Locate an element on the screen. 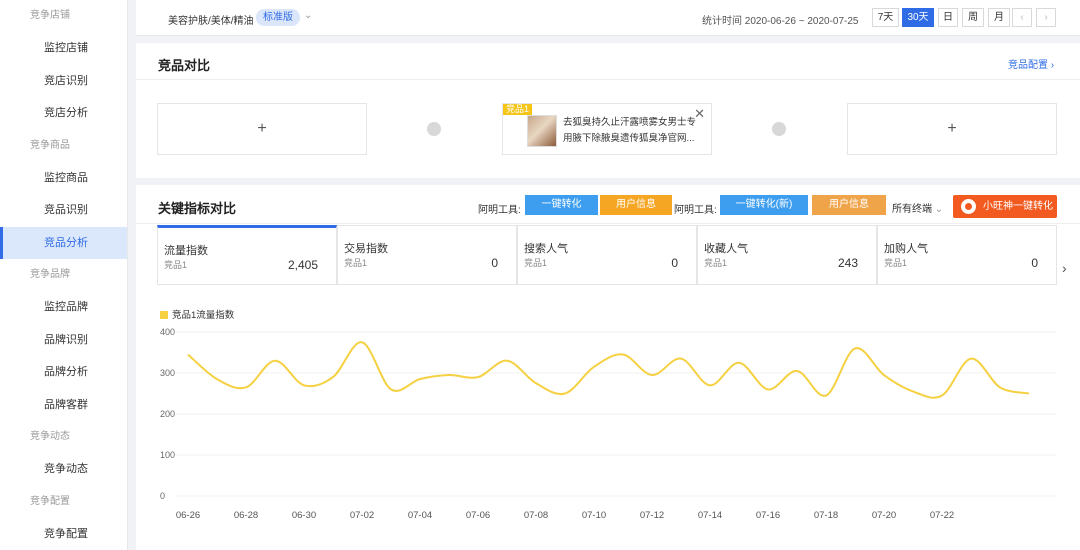  y-tick-label: 0 is located at coordinates (162, 496).